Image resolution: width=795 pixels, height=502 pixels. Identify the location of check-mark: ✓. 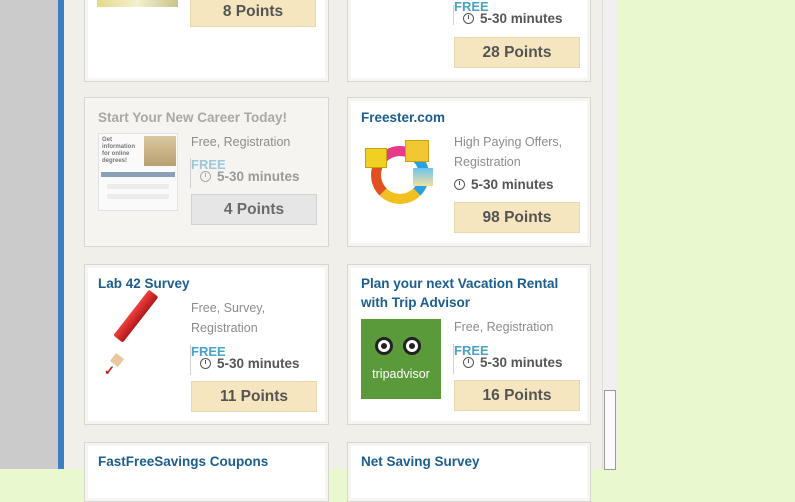
(109, 370).